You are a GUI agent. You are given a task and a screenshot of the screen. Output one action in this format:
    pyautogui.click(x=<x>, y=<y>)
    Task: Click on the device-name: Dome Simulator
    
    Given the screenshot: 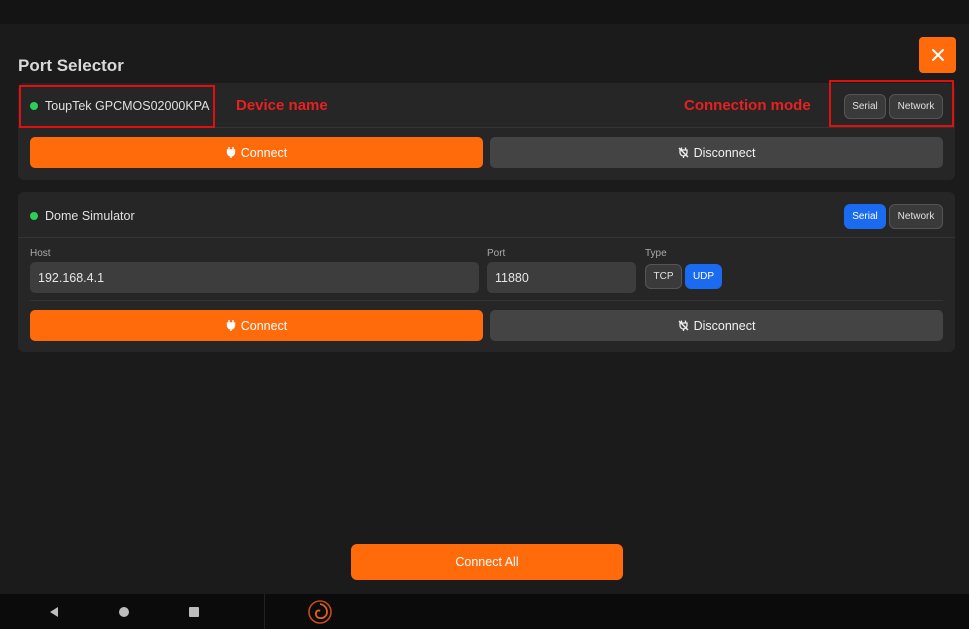 What is the action you would take?
    pyautogui.click(x=90, y=216)
    